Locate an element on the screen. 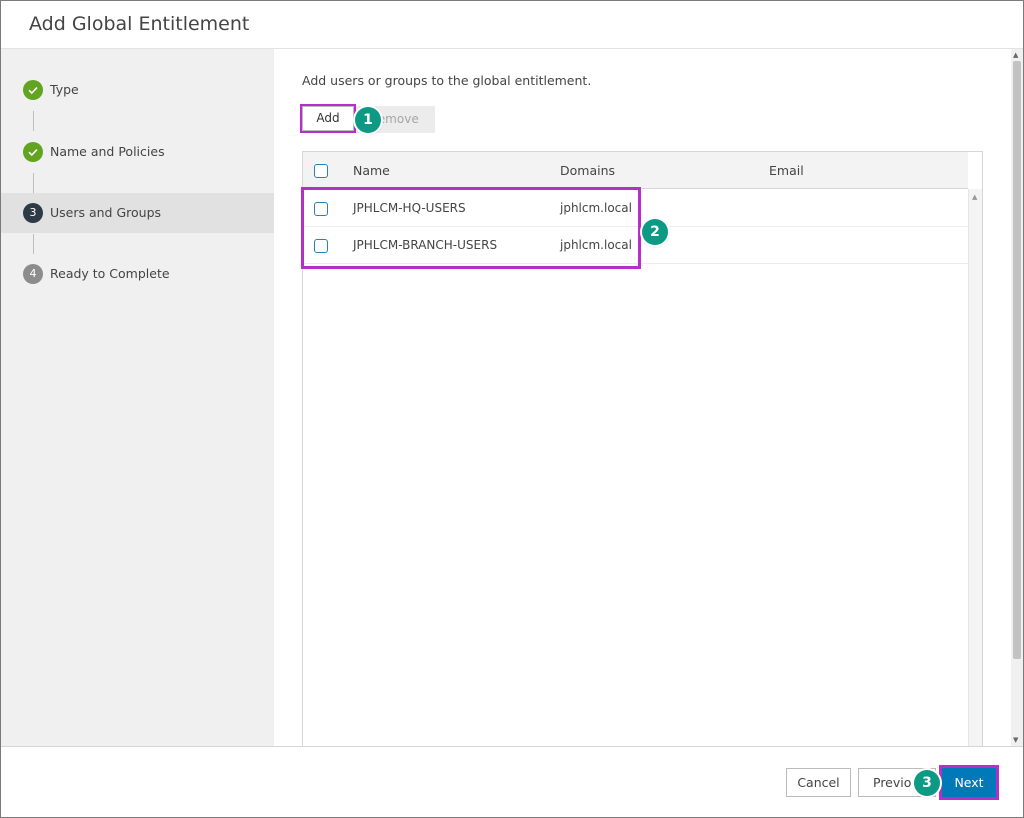 The height and width of the screenshot is (818, 1024). annotation-badge-2: 2 is located at coordinates (655, 232).